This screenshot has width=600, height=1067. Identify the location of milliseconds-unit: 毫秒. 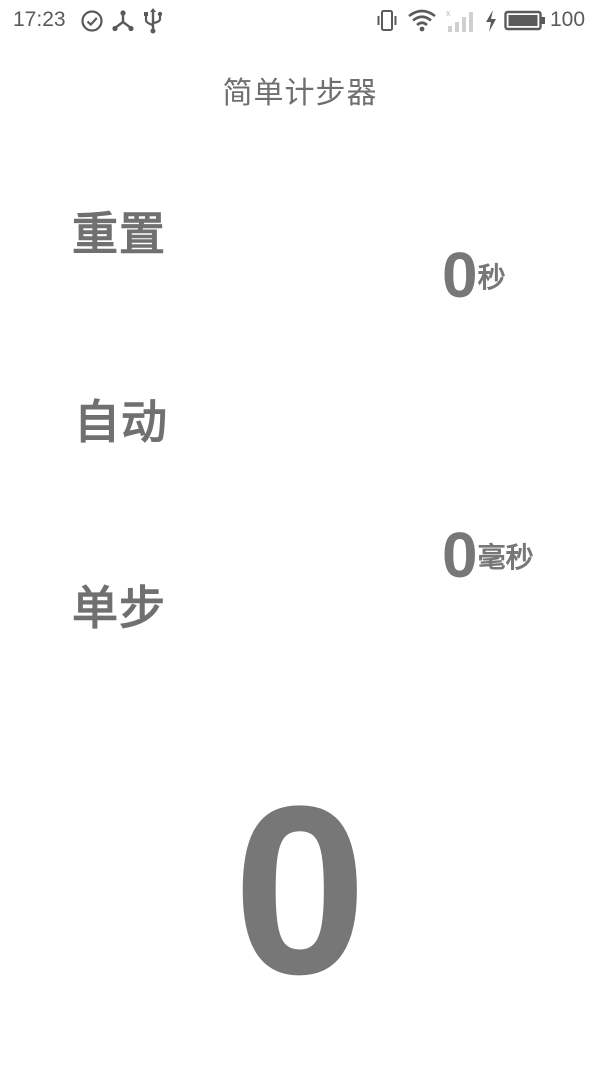
(505, 557).